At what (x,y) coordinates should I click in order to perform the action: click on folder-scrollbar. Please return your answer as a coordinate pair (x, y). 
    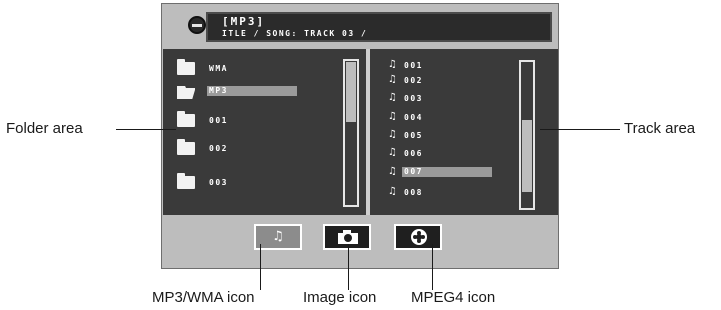
    Looking at the image, I should click on (351, 133).